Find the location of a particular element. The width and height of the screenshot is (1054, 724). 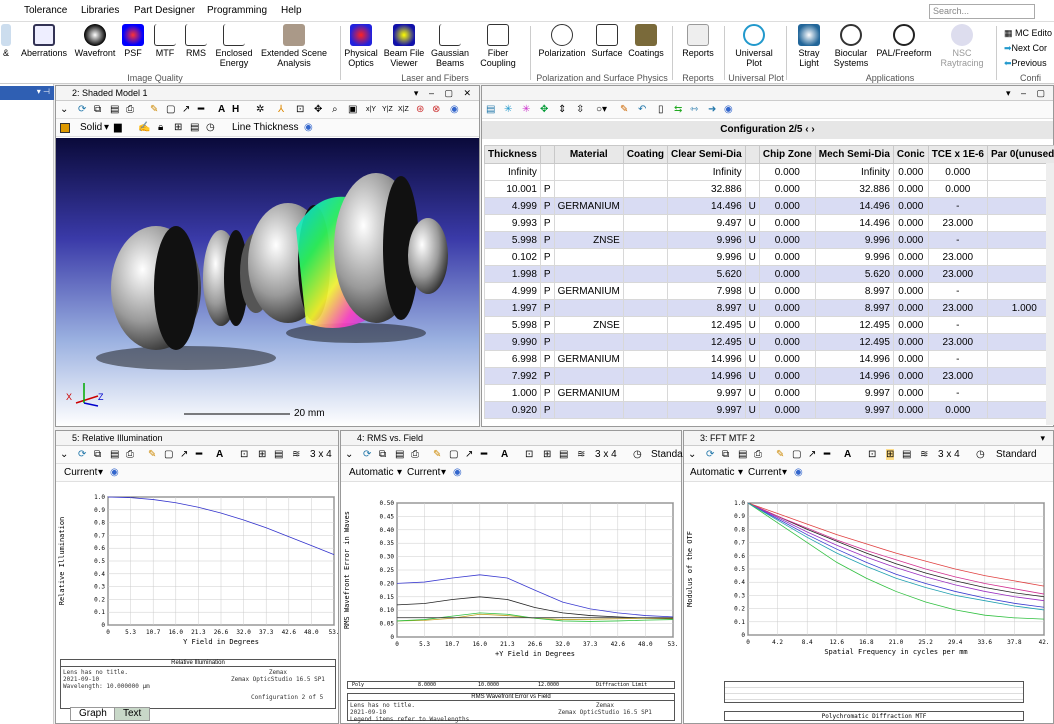

table-cell: 10.001 is located at coordinates (512, 189).